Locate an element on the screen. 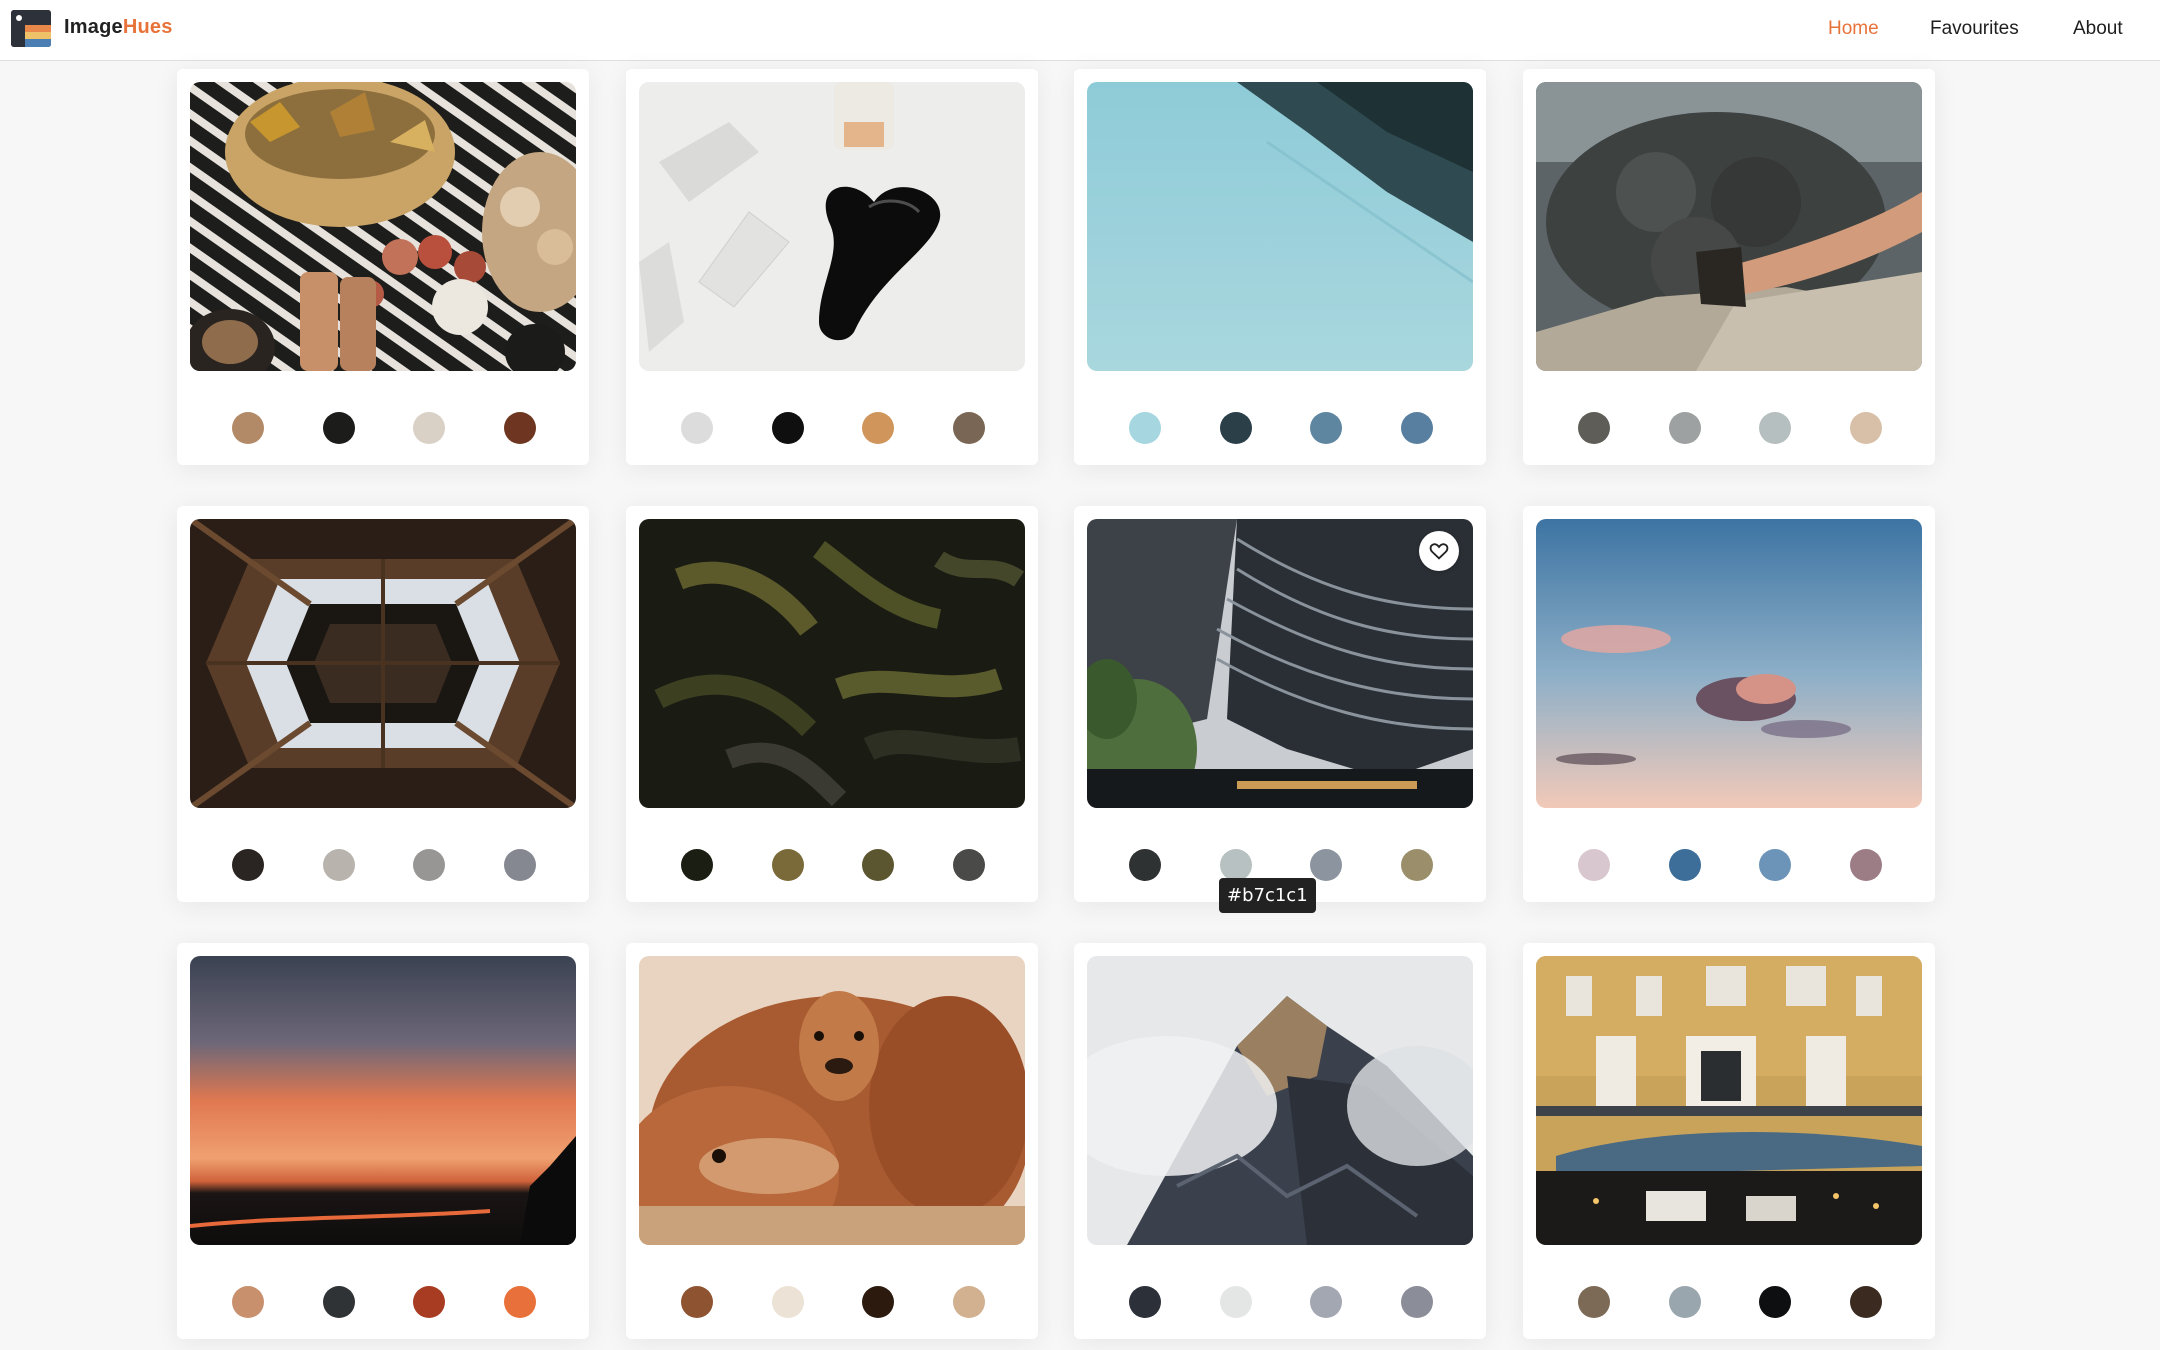  brand-name: ImageHues is located at coordinates (118, 27).